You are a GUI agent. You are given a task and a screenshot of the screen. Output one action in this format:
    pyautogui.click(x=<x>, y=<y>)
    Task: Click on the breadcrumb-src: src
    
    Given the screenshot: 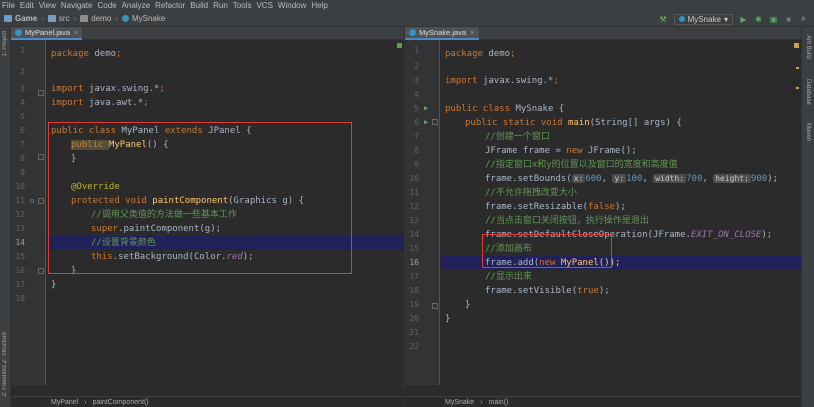 What is the action you would take?
    pyautogui.click(x=58, y=18)
    